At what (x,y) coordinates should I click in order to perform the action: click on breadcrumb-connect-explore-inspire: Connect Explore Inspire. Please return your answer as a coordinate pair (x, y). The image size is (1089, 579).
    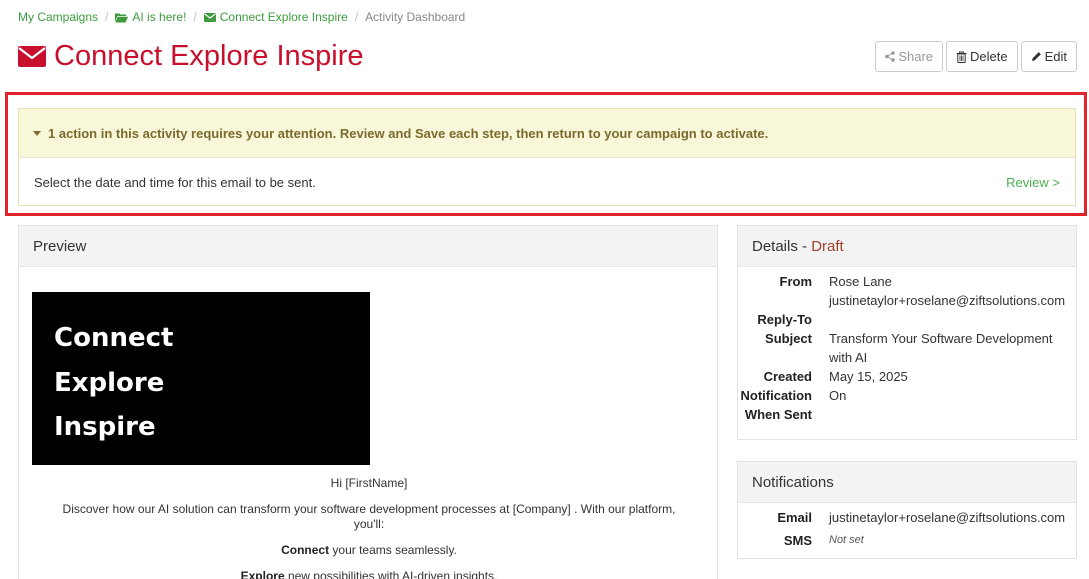
    Looking at the image, I should click on (275, 17).